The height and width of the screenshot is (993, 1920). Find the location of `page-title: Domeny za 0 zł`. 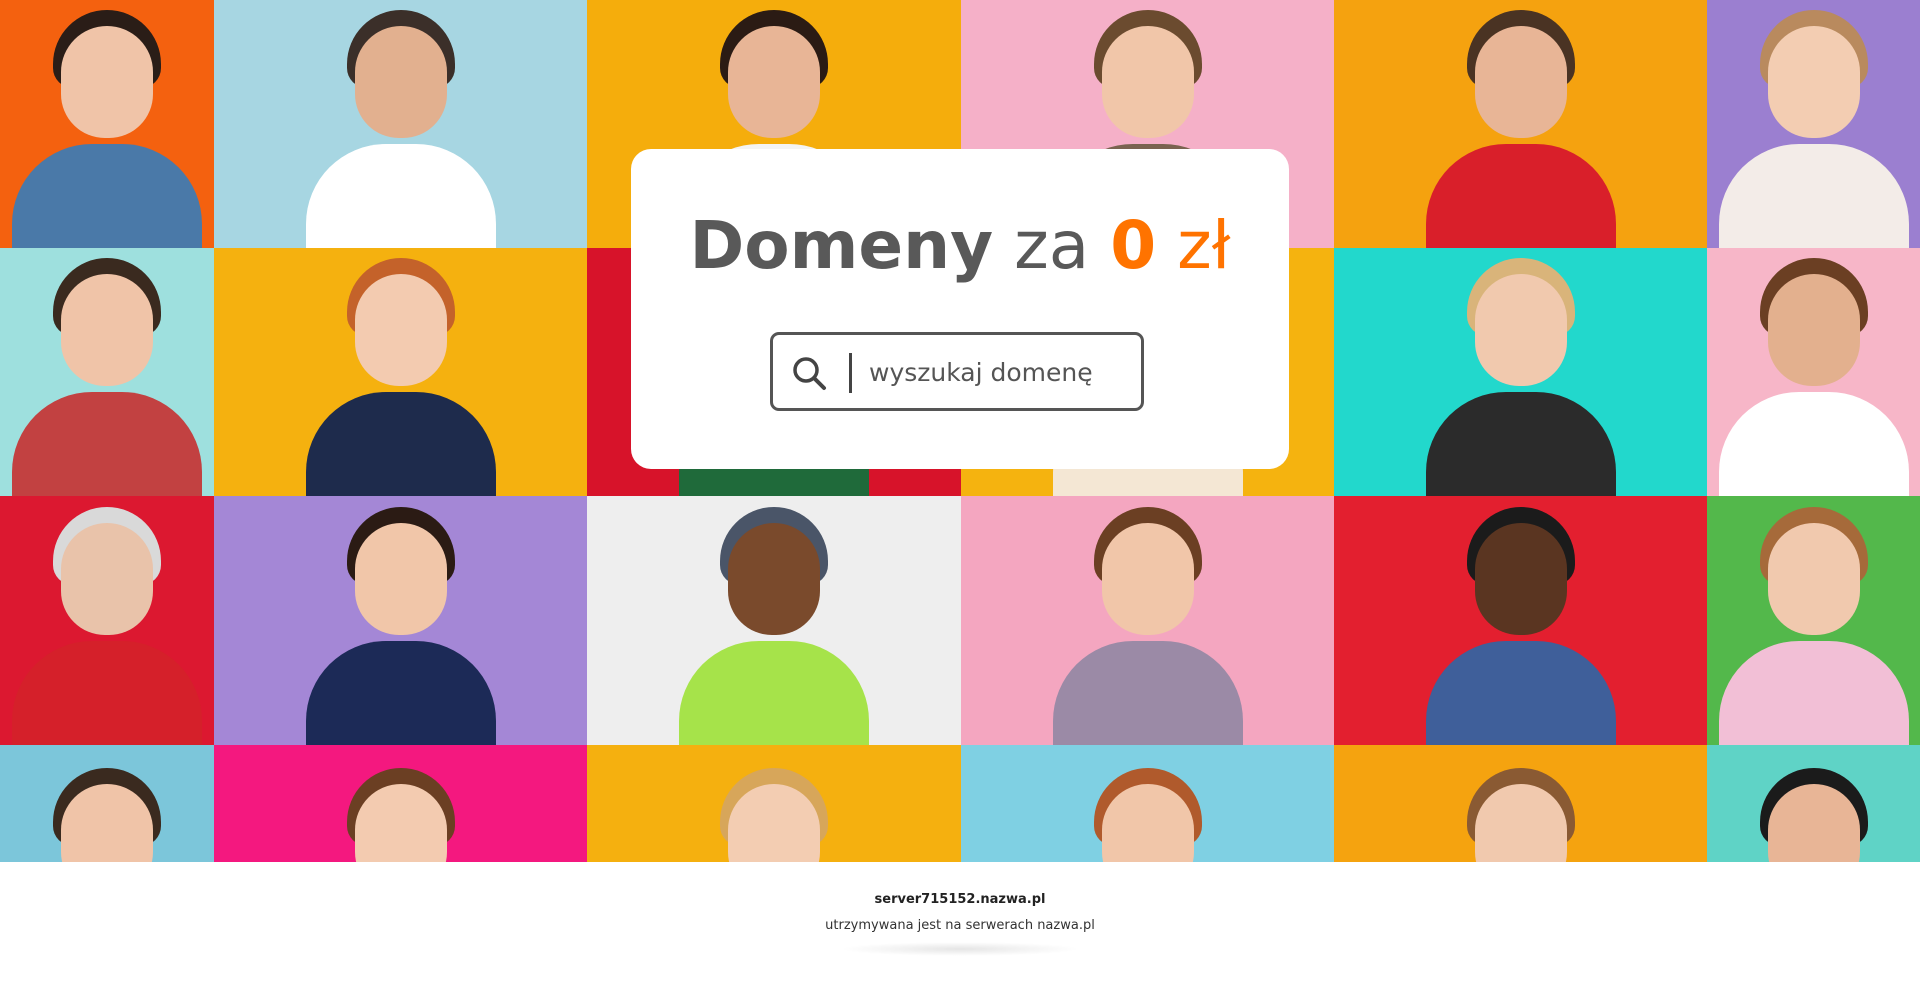

page-title: Domeny za 0 zł is located at coordinates (960, 246).